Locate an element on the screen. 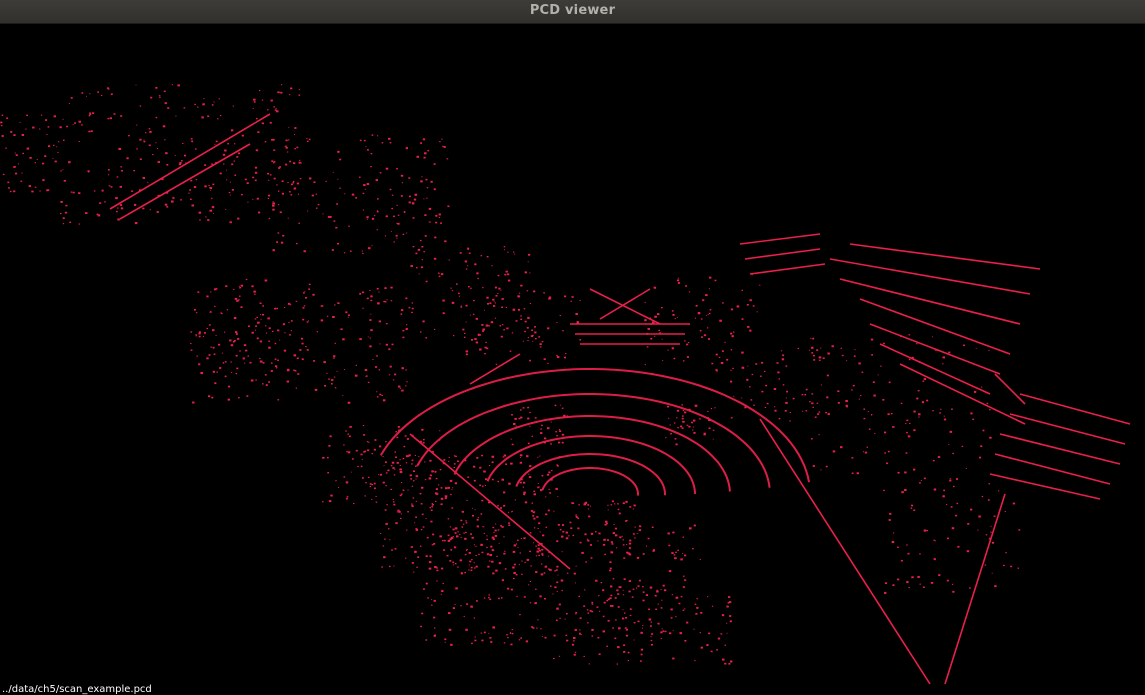 The image size is (1145, 695). lidar-scan-rings is located at coordinates (594, 432).